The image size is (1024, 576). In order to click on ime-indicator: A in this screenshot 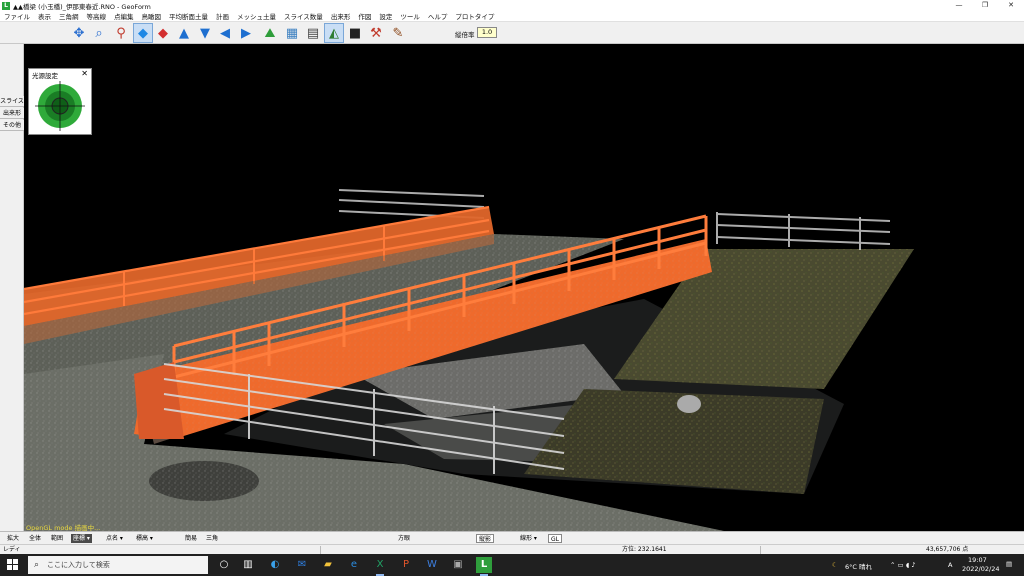, I will do `click(950, 565)`.